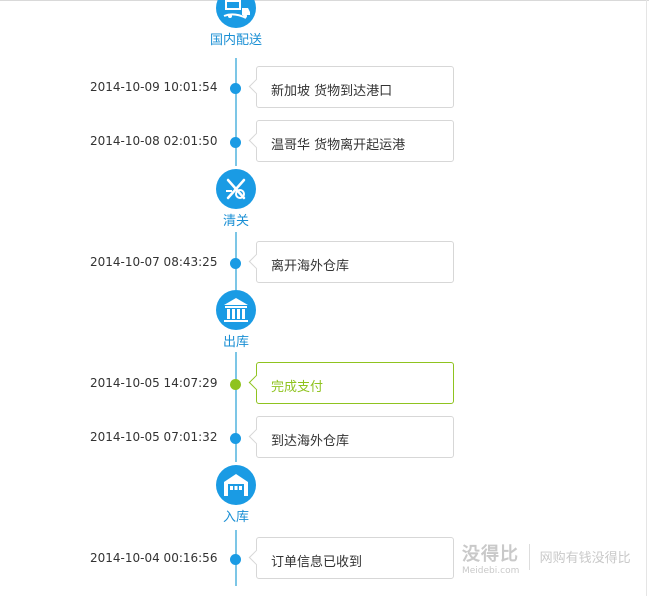  What do you see at coordinates (154, 141) in the screenshot?
I see `event-time: 2014-10-08 02:01:50` at bounding box center [154, 141].